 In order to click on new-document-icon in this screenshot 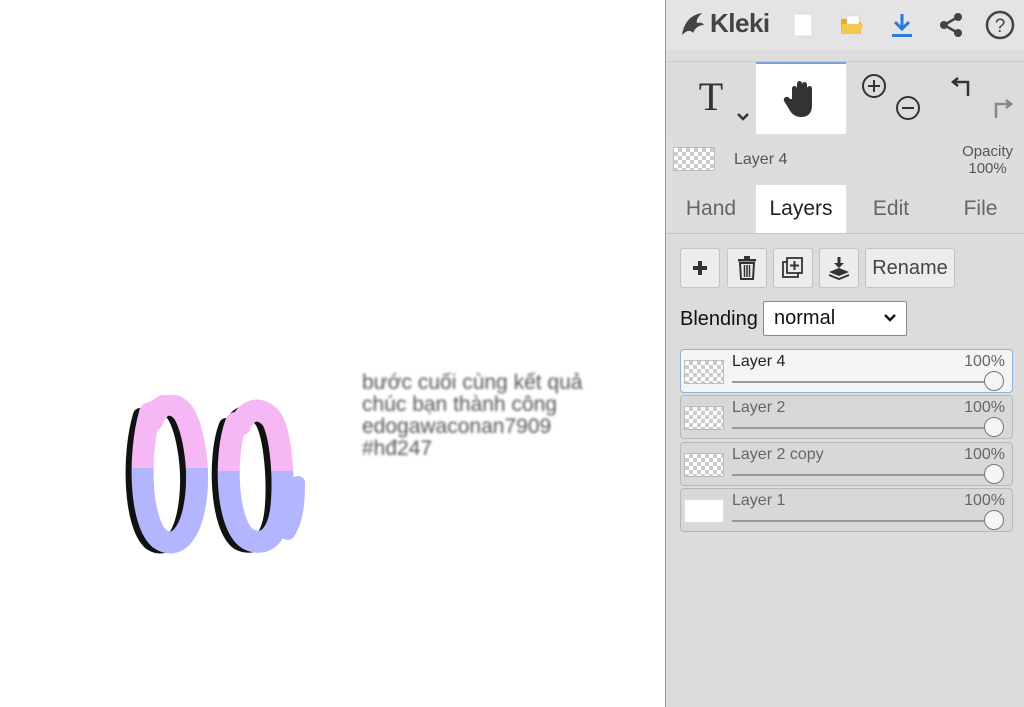, I will do `click(803, 25)`.